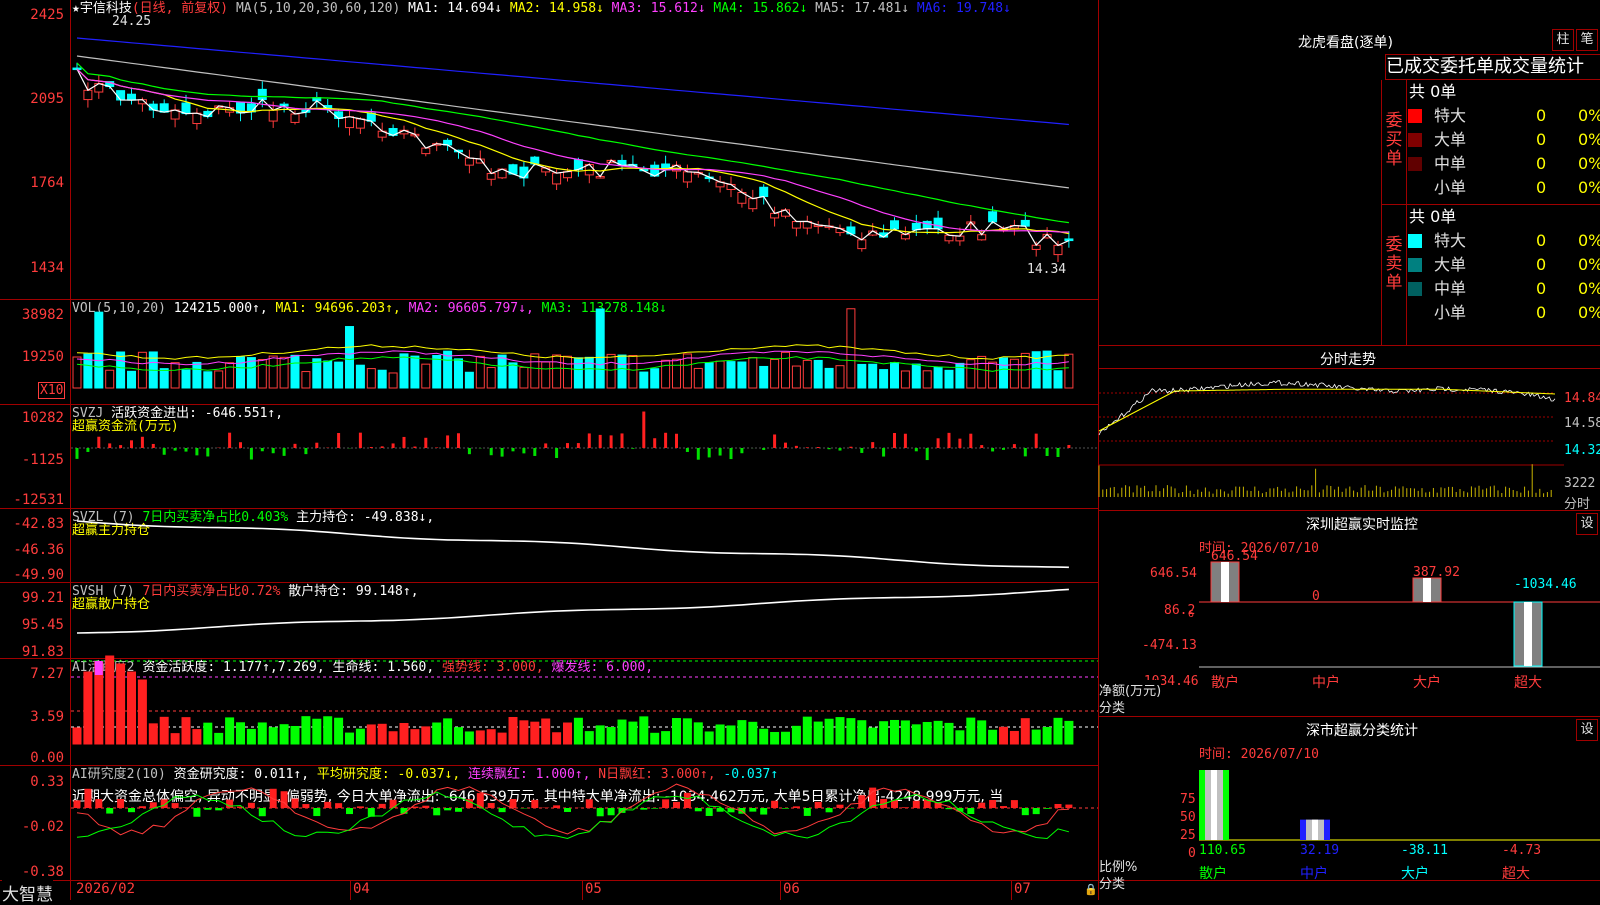 The height and width of the screenshot is (905, 1600). What do you see at coordinates (573, 143) in the screenshot?
I see `ma-line` at bounding box center [573, 143].